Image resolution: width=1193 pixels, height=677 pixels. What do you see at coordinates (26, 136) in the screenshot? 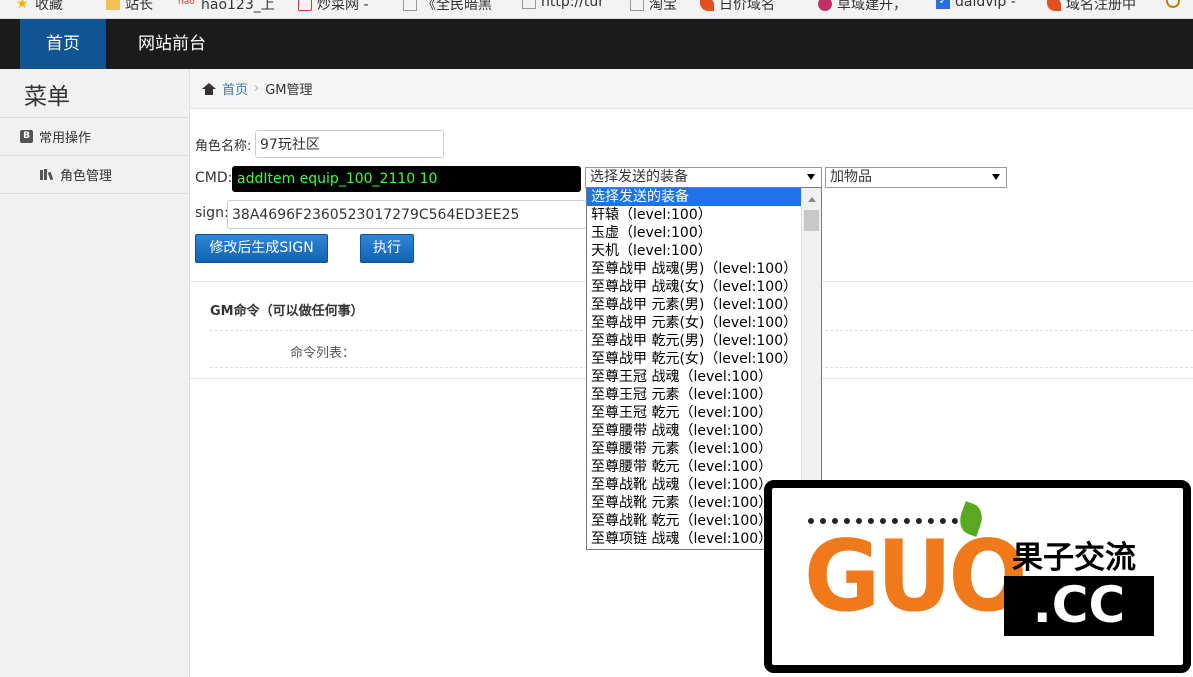
I see `b-square-icon: B` at bounding box center [26, 136].